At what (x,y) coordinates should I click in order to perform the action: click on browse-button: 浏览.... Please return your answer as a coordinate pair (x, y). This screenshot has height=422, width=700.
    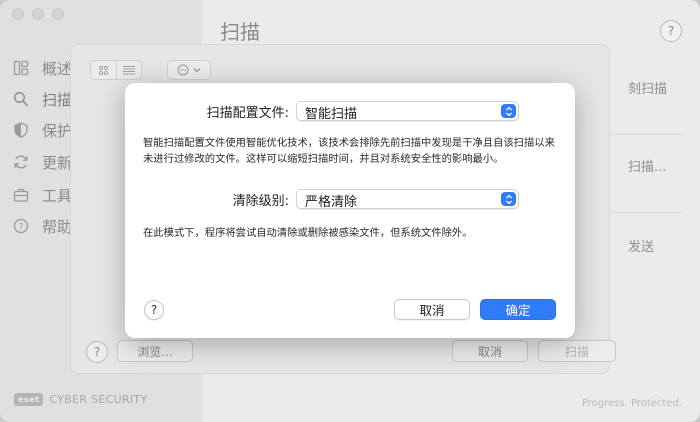
    Looking at the image, I should click on (155, 351).